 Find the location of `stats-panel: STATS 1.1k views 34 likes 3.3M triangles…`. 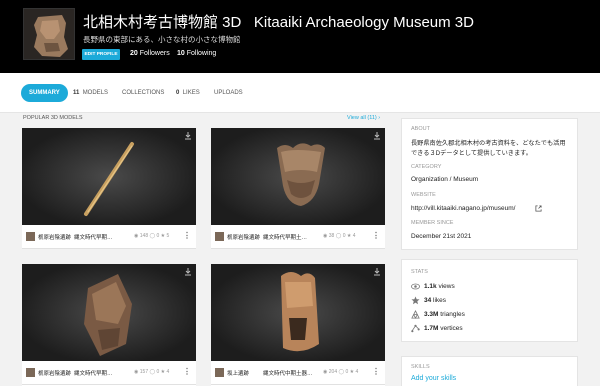

stats-panel: STATS 1.1k views 34 likes 3.3M triangles… is located at coordinates (489, 300).